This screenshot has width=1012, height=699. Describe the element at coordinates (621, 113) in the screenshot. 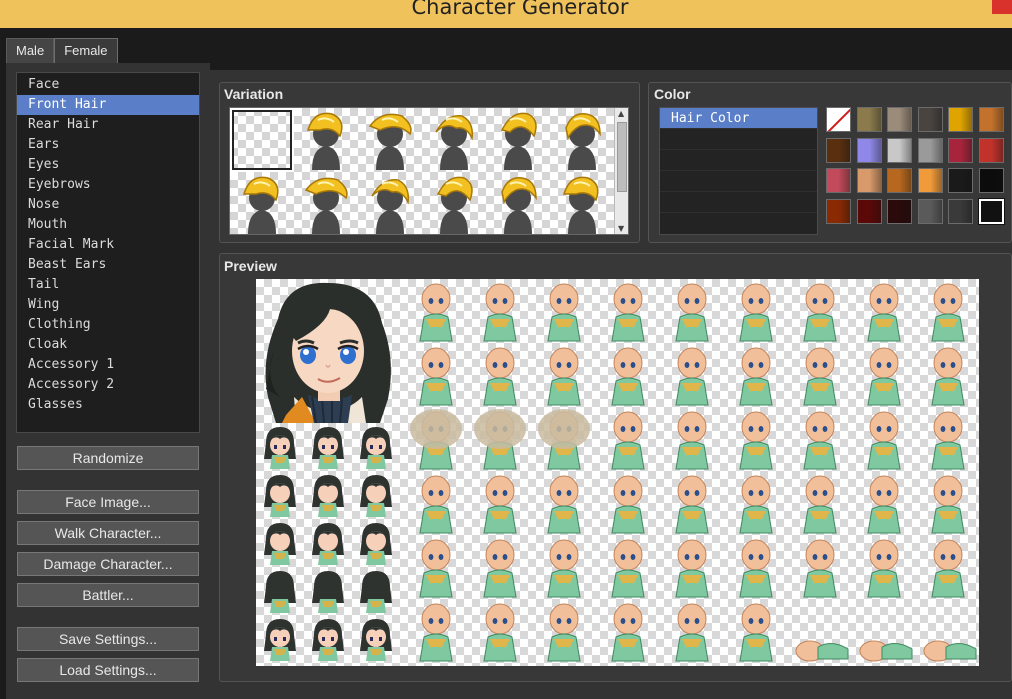

I see `scroll-up-icon: ▲` at that location.